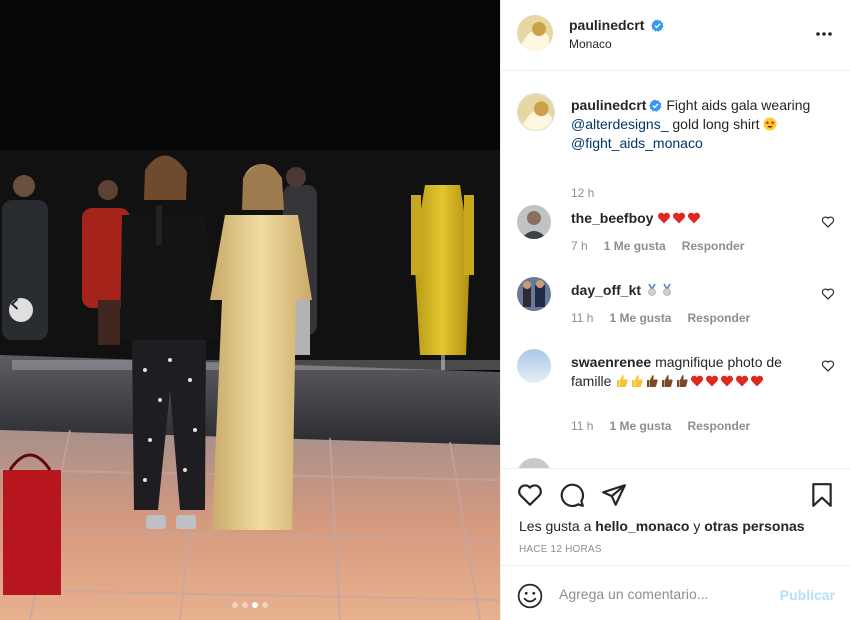  I want to click on caption-username: paulinedcrt, so click(608, 105).